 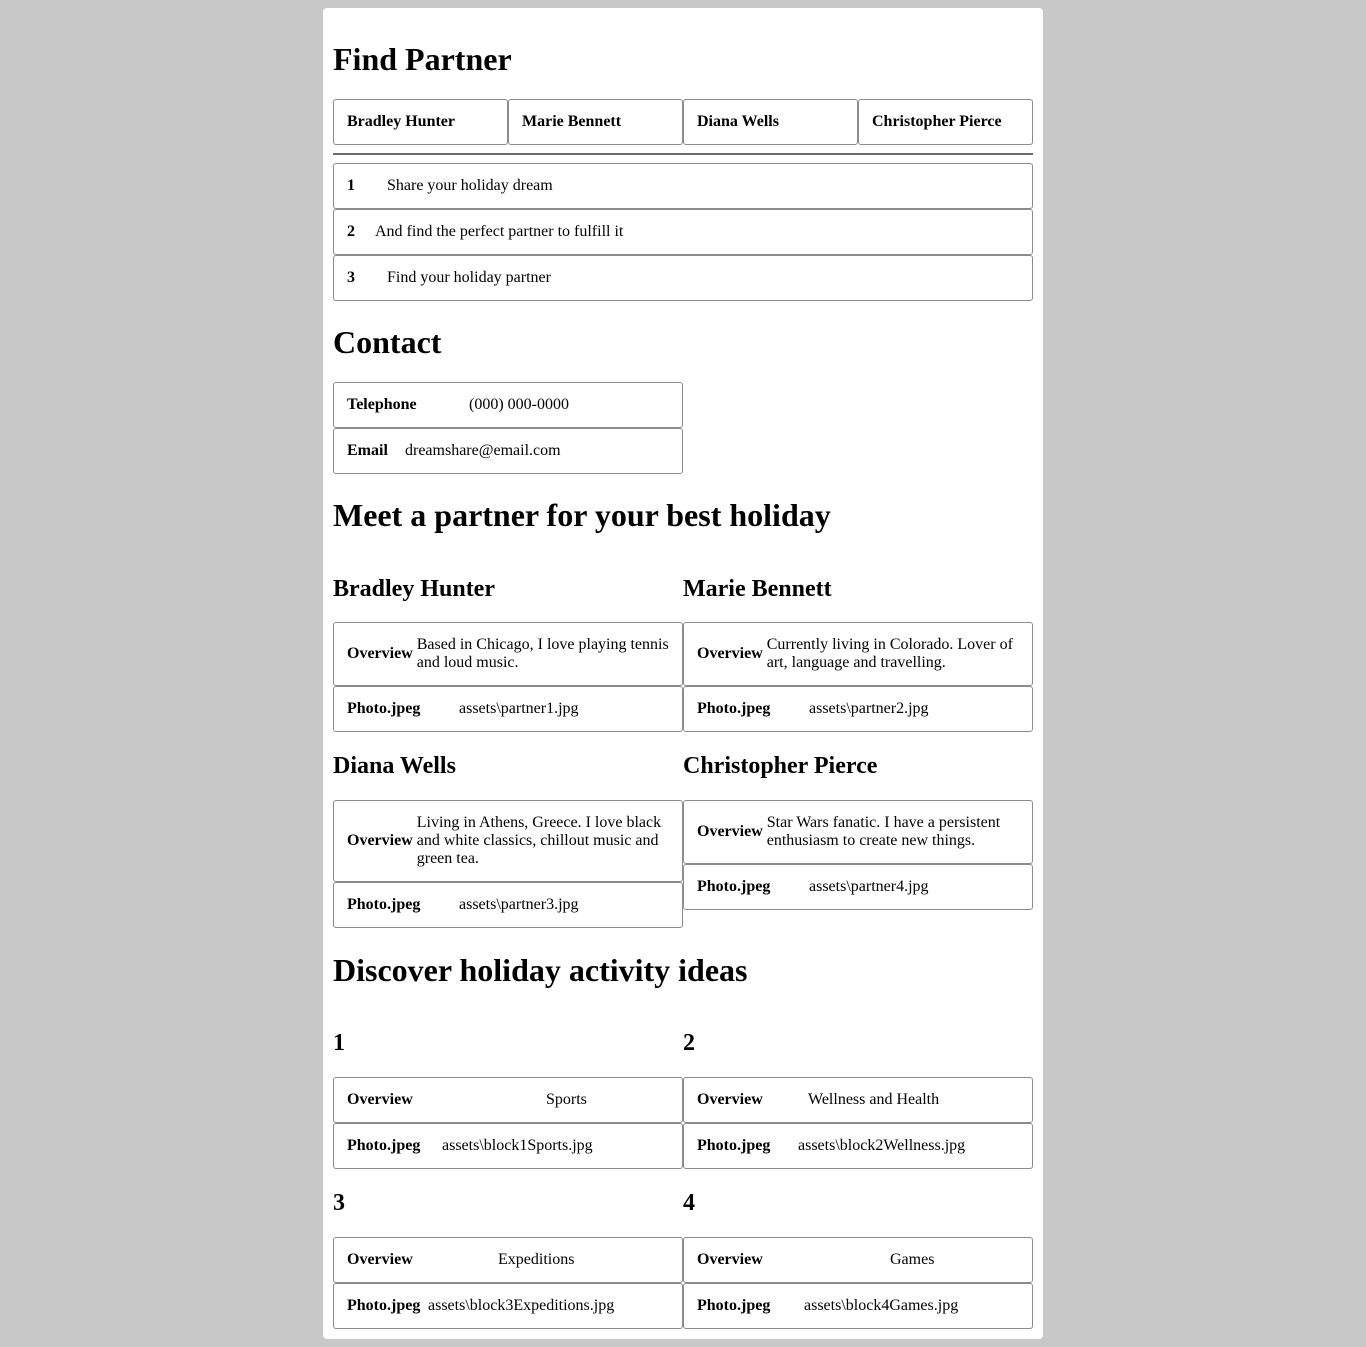 I want to click on telephone-label: Telephone, so click(x=382, y=404).